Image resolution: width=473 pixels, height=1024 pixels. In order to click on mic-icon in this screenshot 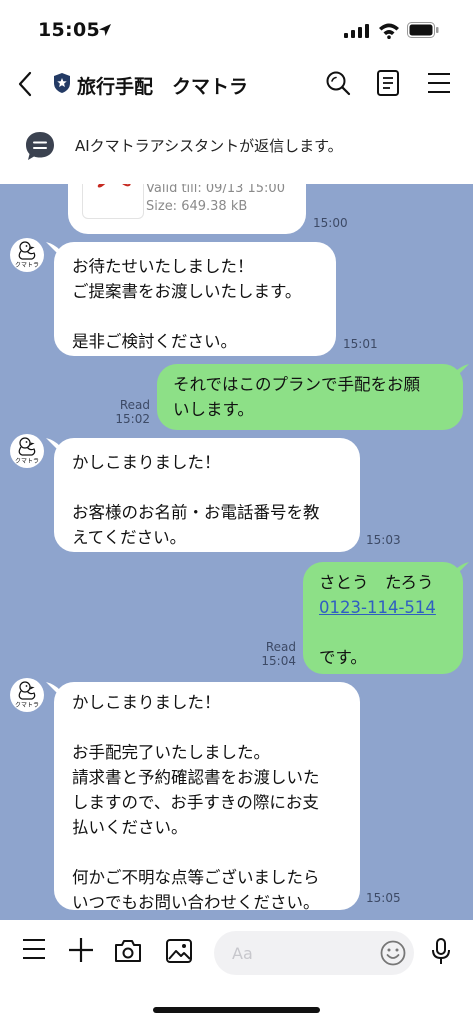, I will do `click(441, 952)`.